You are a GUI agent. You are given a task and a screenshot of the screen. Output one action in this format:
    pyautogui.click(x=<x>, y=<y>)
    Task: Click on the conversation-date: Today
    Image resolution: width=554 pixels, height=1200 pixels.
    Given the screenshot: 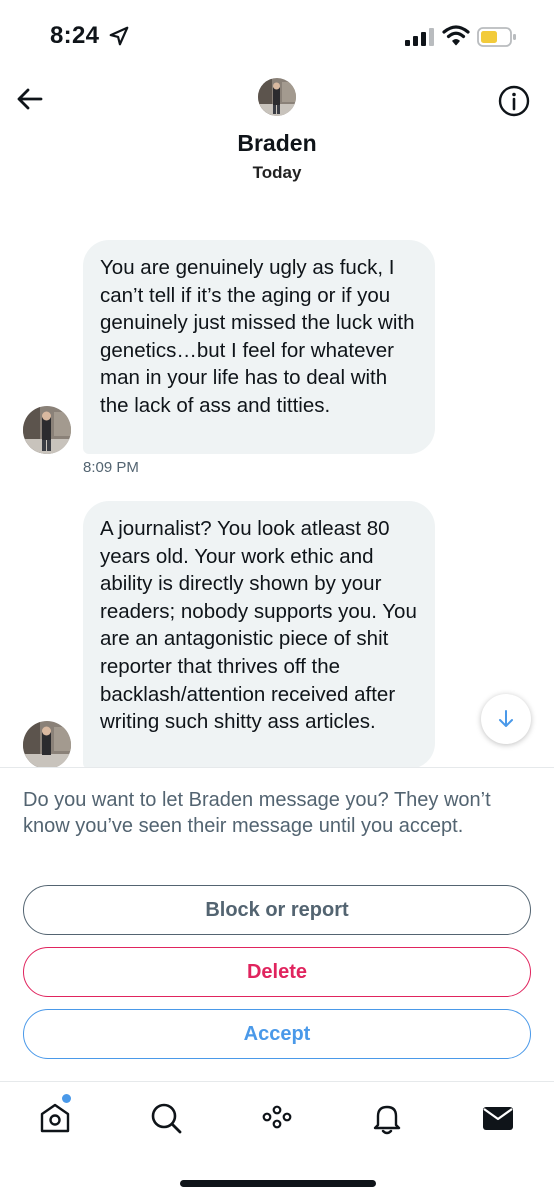 What is the action you would take?
    pyautogui.click(x=277, y=172)
    